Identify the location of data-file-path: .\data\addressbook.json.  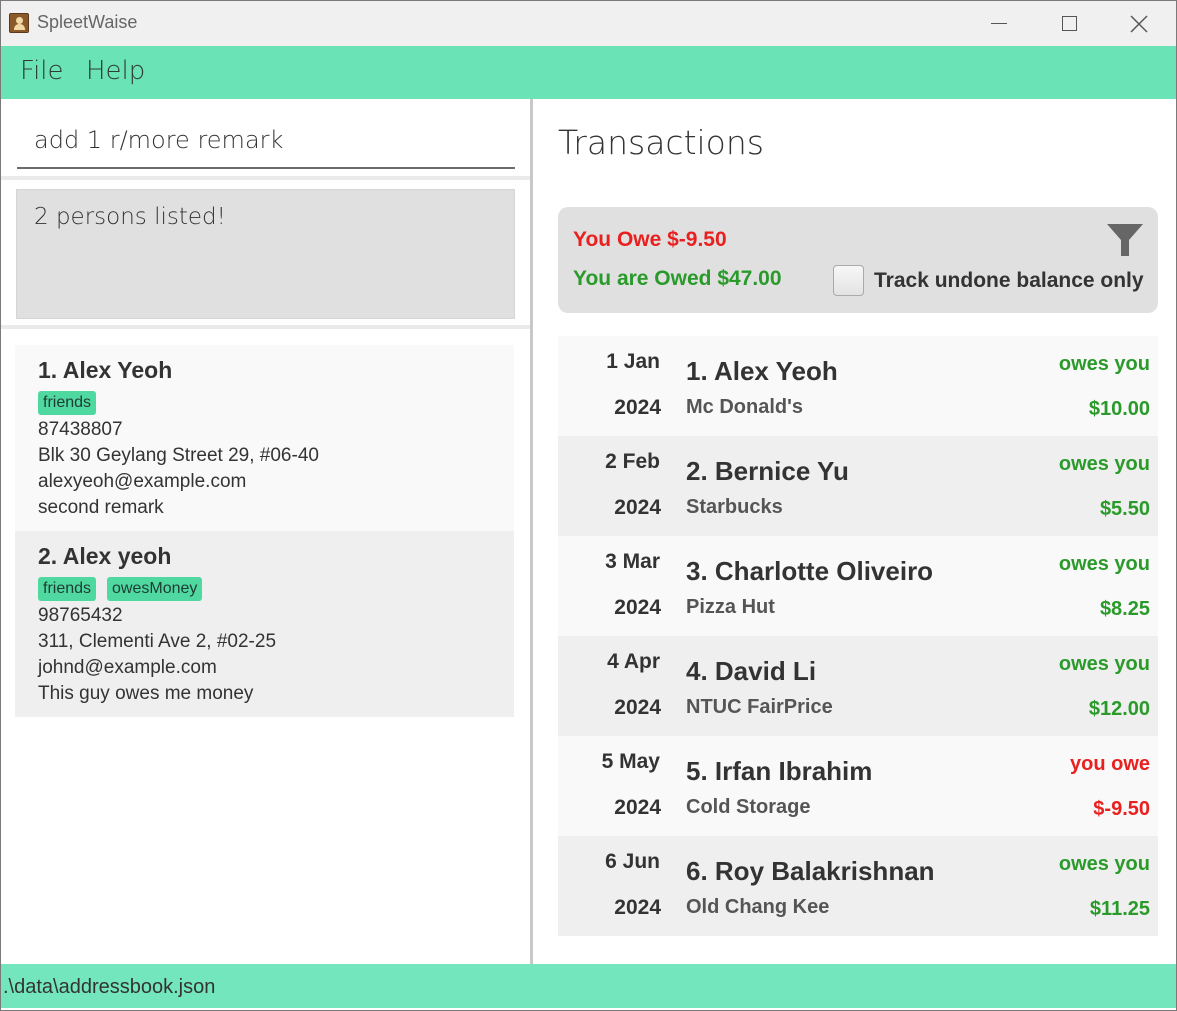
(109, 987).